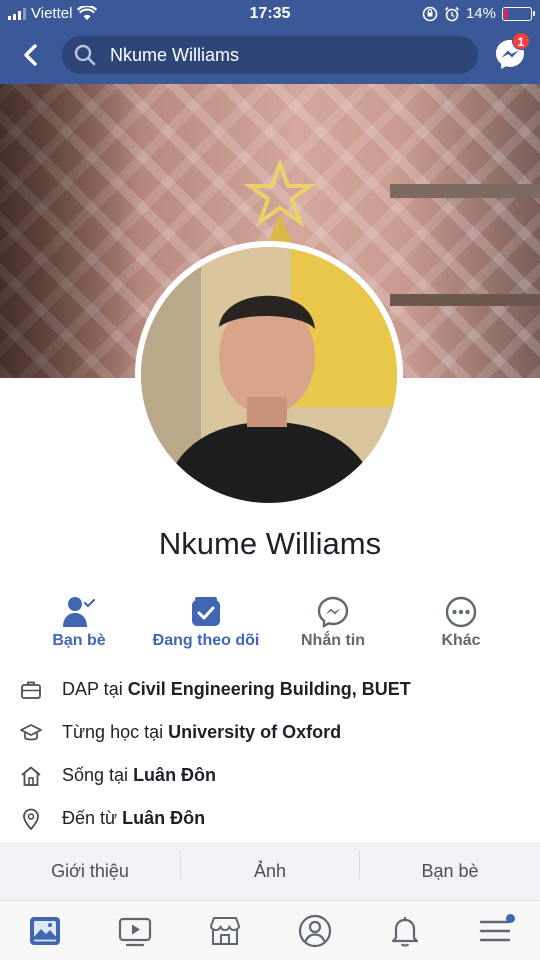 Image resolution: width=540 pixels, height=960 pixels. What do you see at coordinates (405, 931) in the screenshot?
I see `notifications-bell-icon` at bounding box center [405, 931].